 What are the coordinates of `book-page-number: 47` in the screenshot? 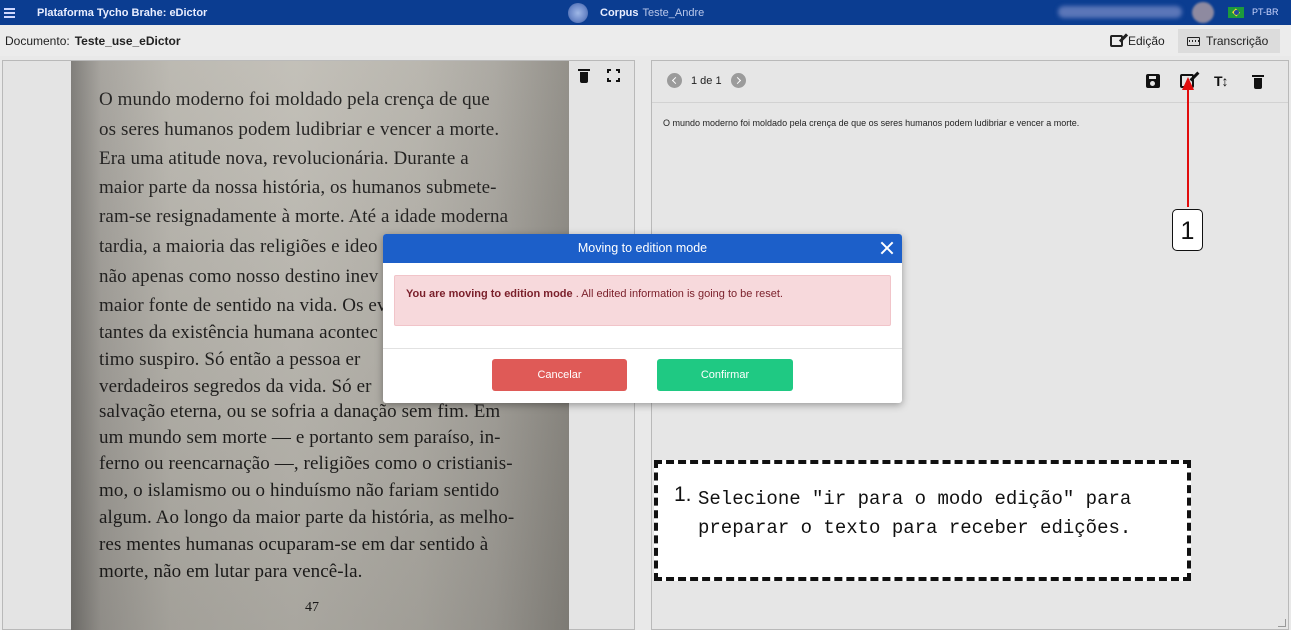 It's located at (312, 607).